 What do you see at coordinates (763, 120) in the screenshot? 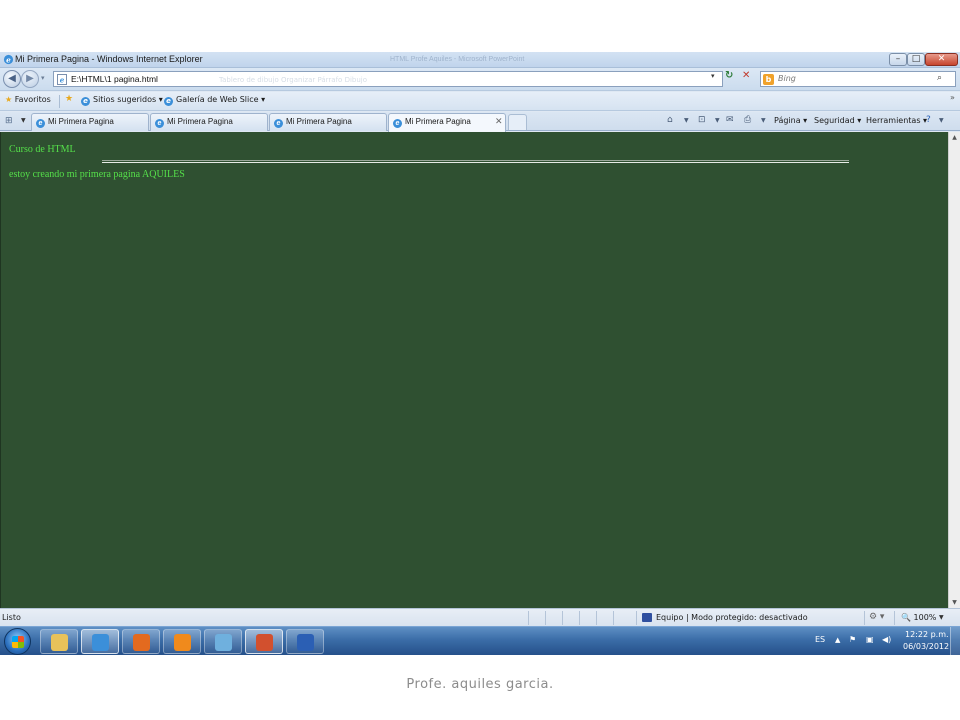
I see `print-dropdown-icon: ▼` at bounding box center [763, 120].